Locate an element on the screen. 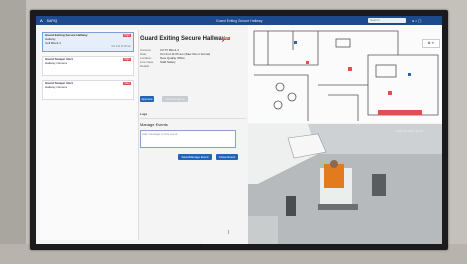 The height and width of the screenshot is (264, 467). field-value: Staff Safety is located at coordinates (168, 62).